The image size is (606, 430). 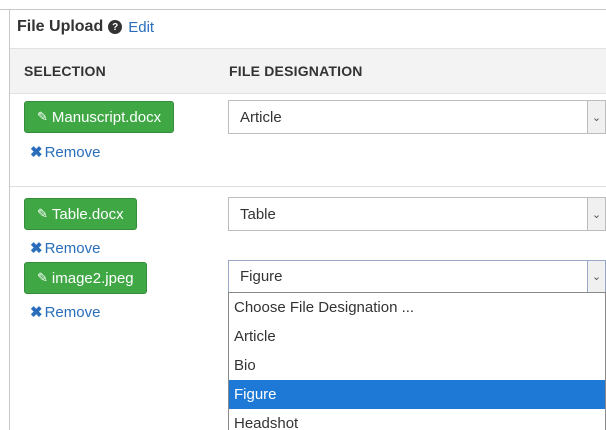 I want to click on remove-link-manuscript: ✖ Remove, so click(x=65, y=152).